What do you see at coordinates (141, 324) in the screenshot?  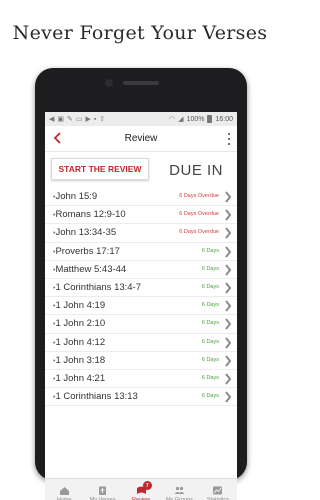 I see `verse-row: 1 John 2:10 6 Days` at bounding box center [141, 324].